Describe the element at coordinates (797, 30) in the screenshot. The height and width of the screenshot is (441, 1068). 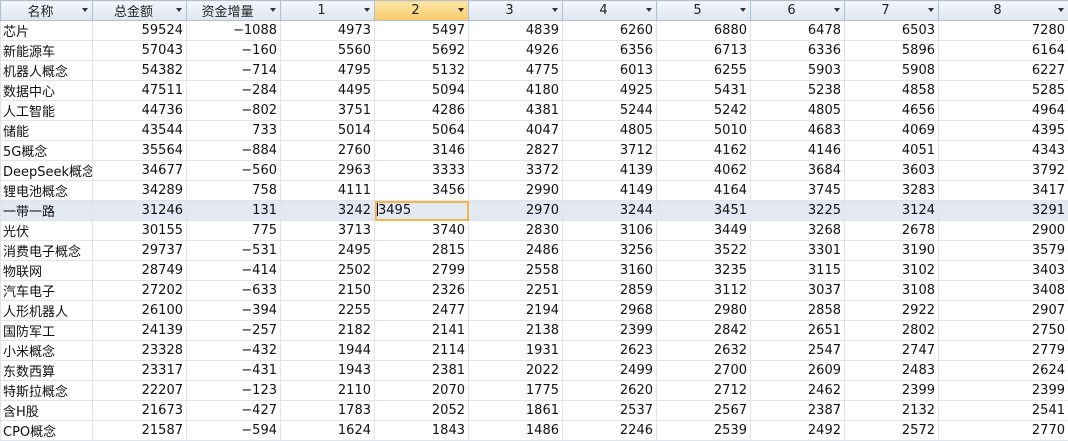
I see `data-cell: 6478` at that location.